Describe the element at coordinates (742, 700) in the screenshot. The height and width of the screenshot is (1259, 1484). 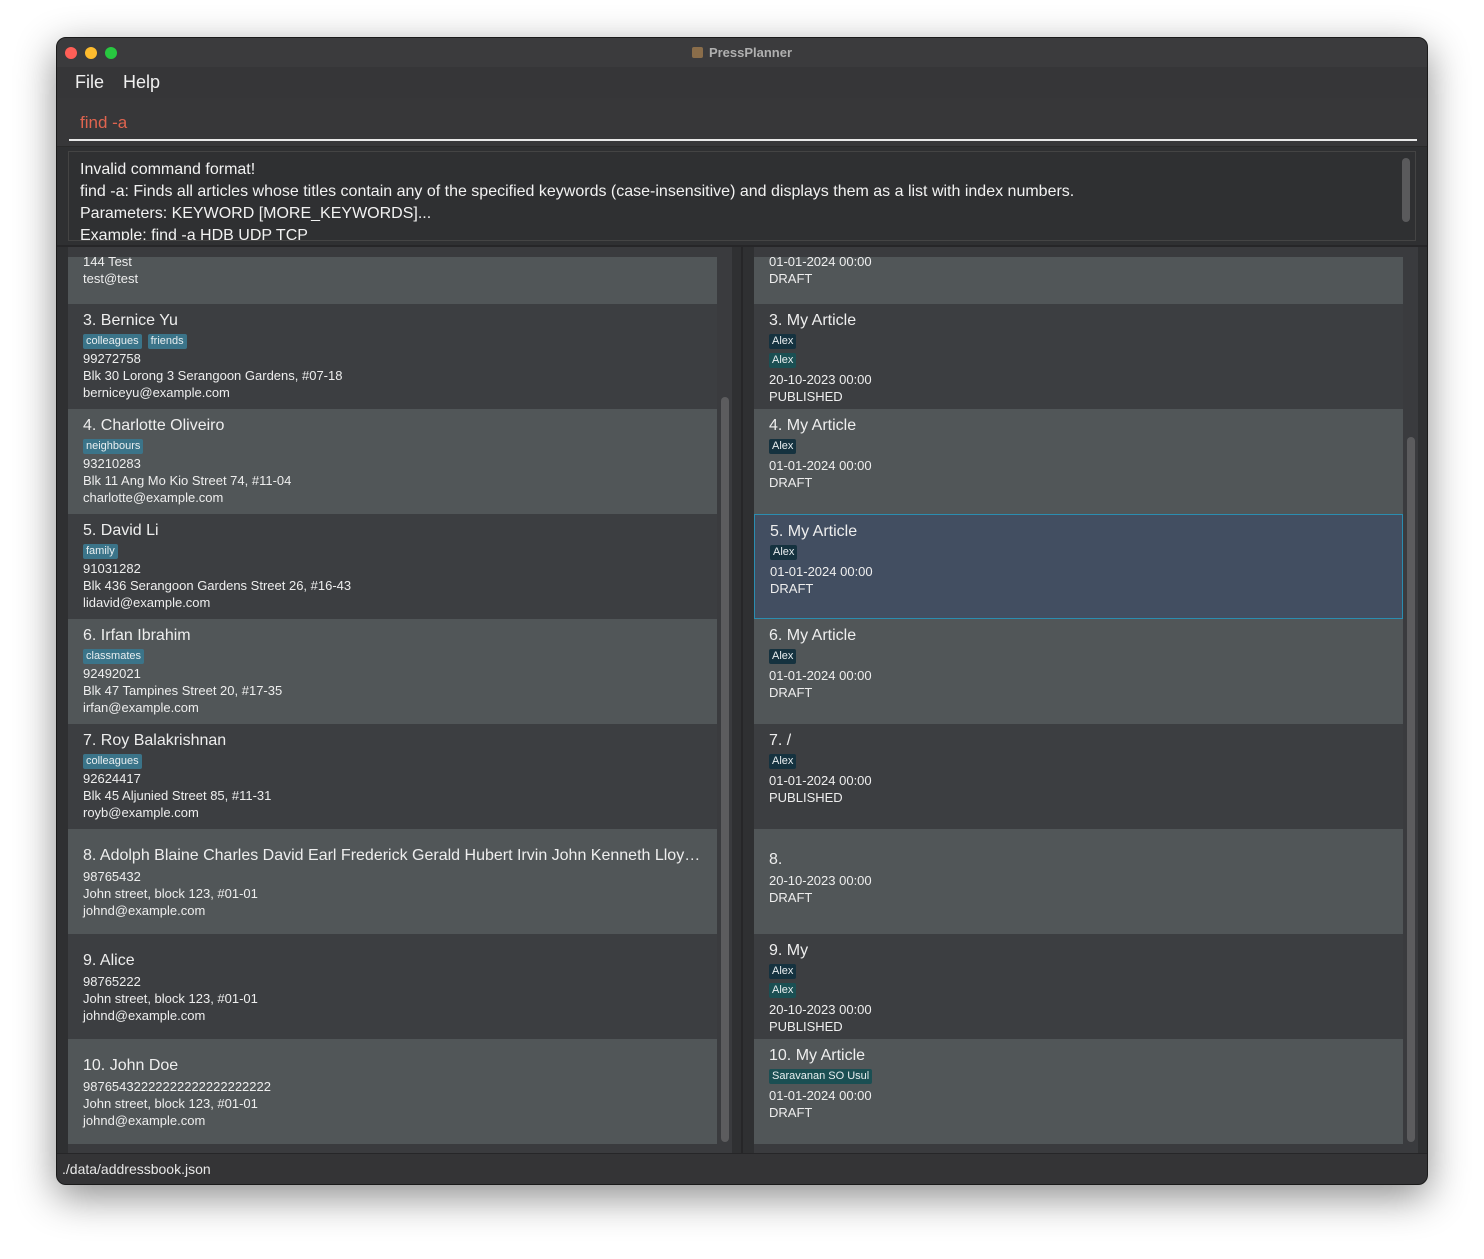
I see `panel-divider` at that location.